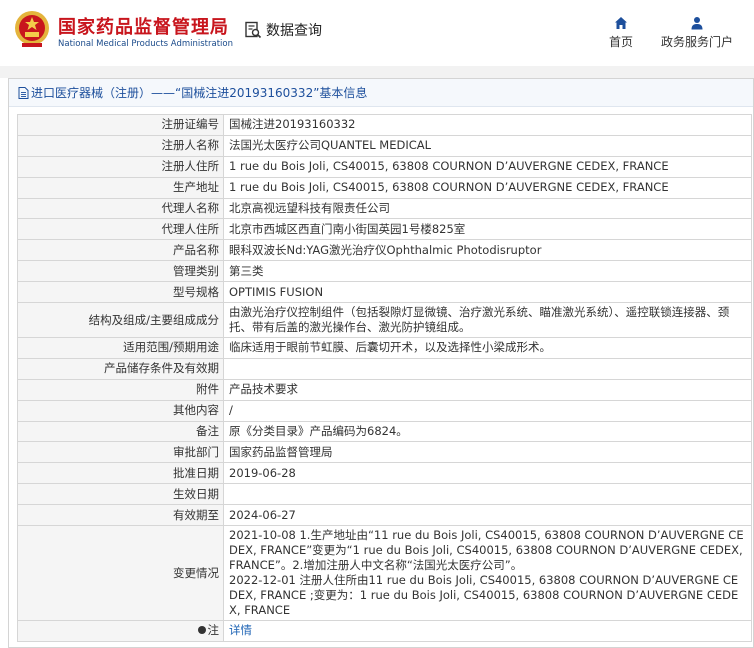 The image size is (754, 648). I want to click on table-row: 生效日期, so click(384, 494).